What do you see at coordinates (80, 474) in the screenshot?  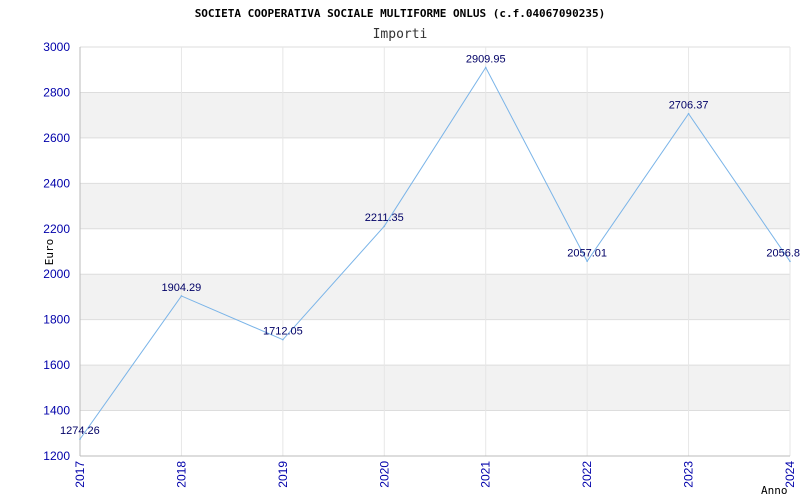 I see `x-tick-label: 2017` at bounding box center [80, 474].